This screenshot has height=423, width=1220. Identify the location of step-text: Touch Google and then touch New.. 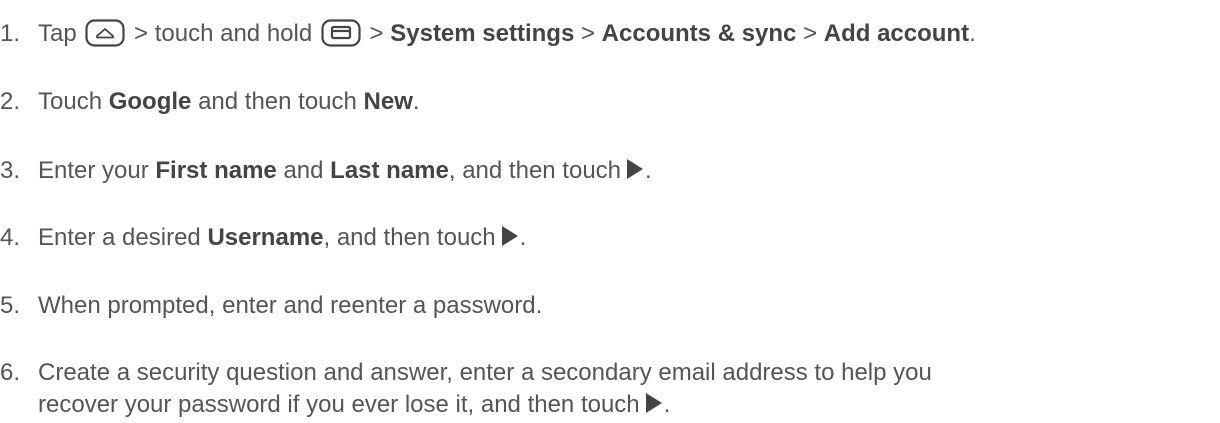
(229, 102).